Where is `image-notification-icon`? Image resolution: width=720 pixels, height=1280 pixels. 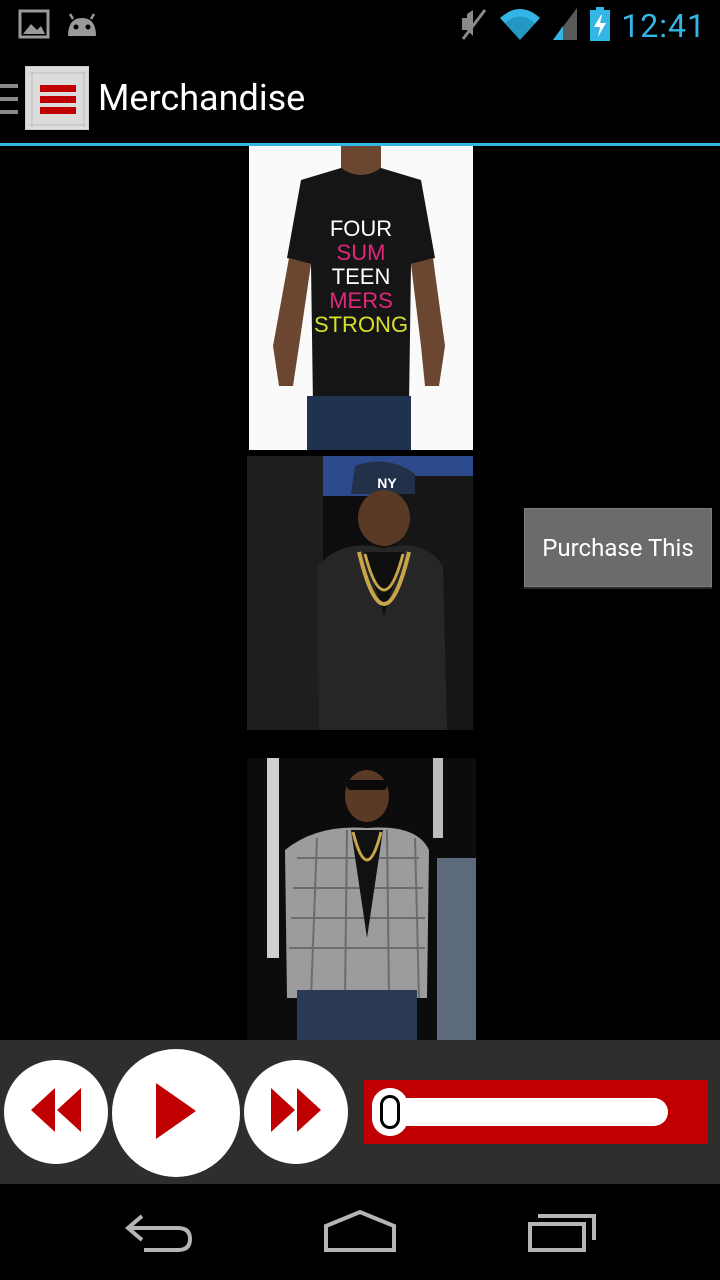
image-notification-icon is located at coordinates (34, 26).